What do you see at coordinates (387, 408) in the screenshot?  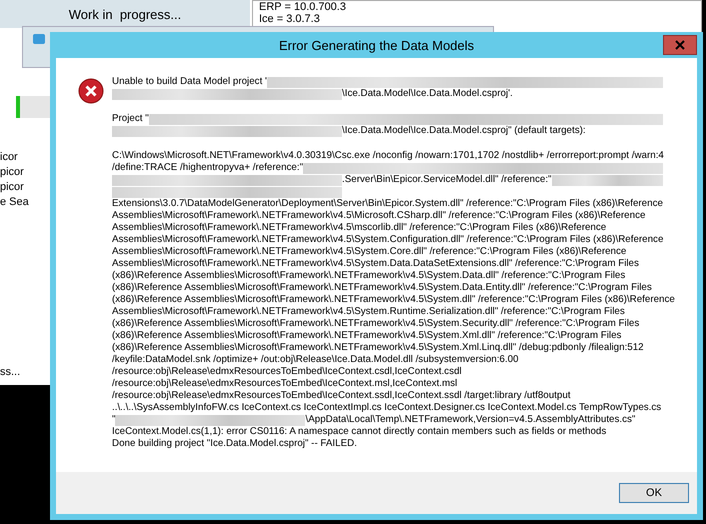 I see `message-text: ..\..\..\SysAssemblyInfoFW.cs IceContext.cs IceContextImpl.cs IceContext.Designer.cs IceContext.Model.cs TempRowTypes.cs` at bounding box center [387, 408].